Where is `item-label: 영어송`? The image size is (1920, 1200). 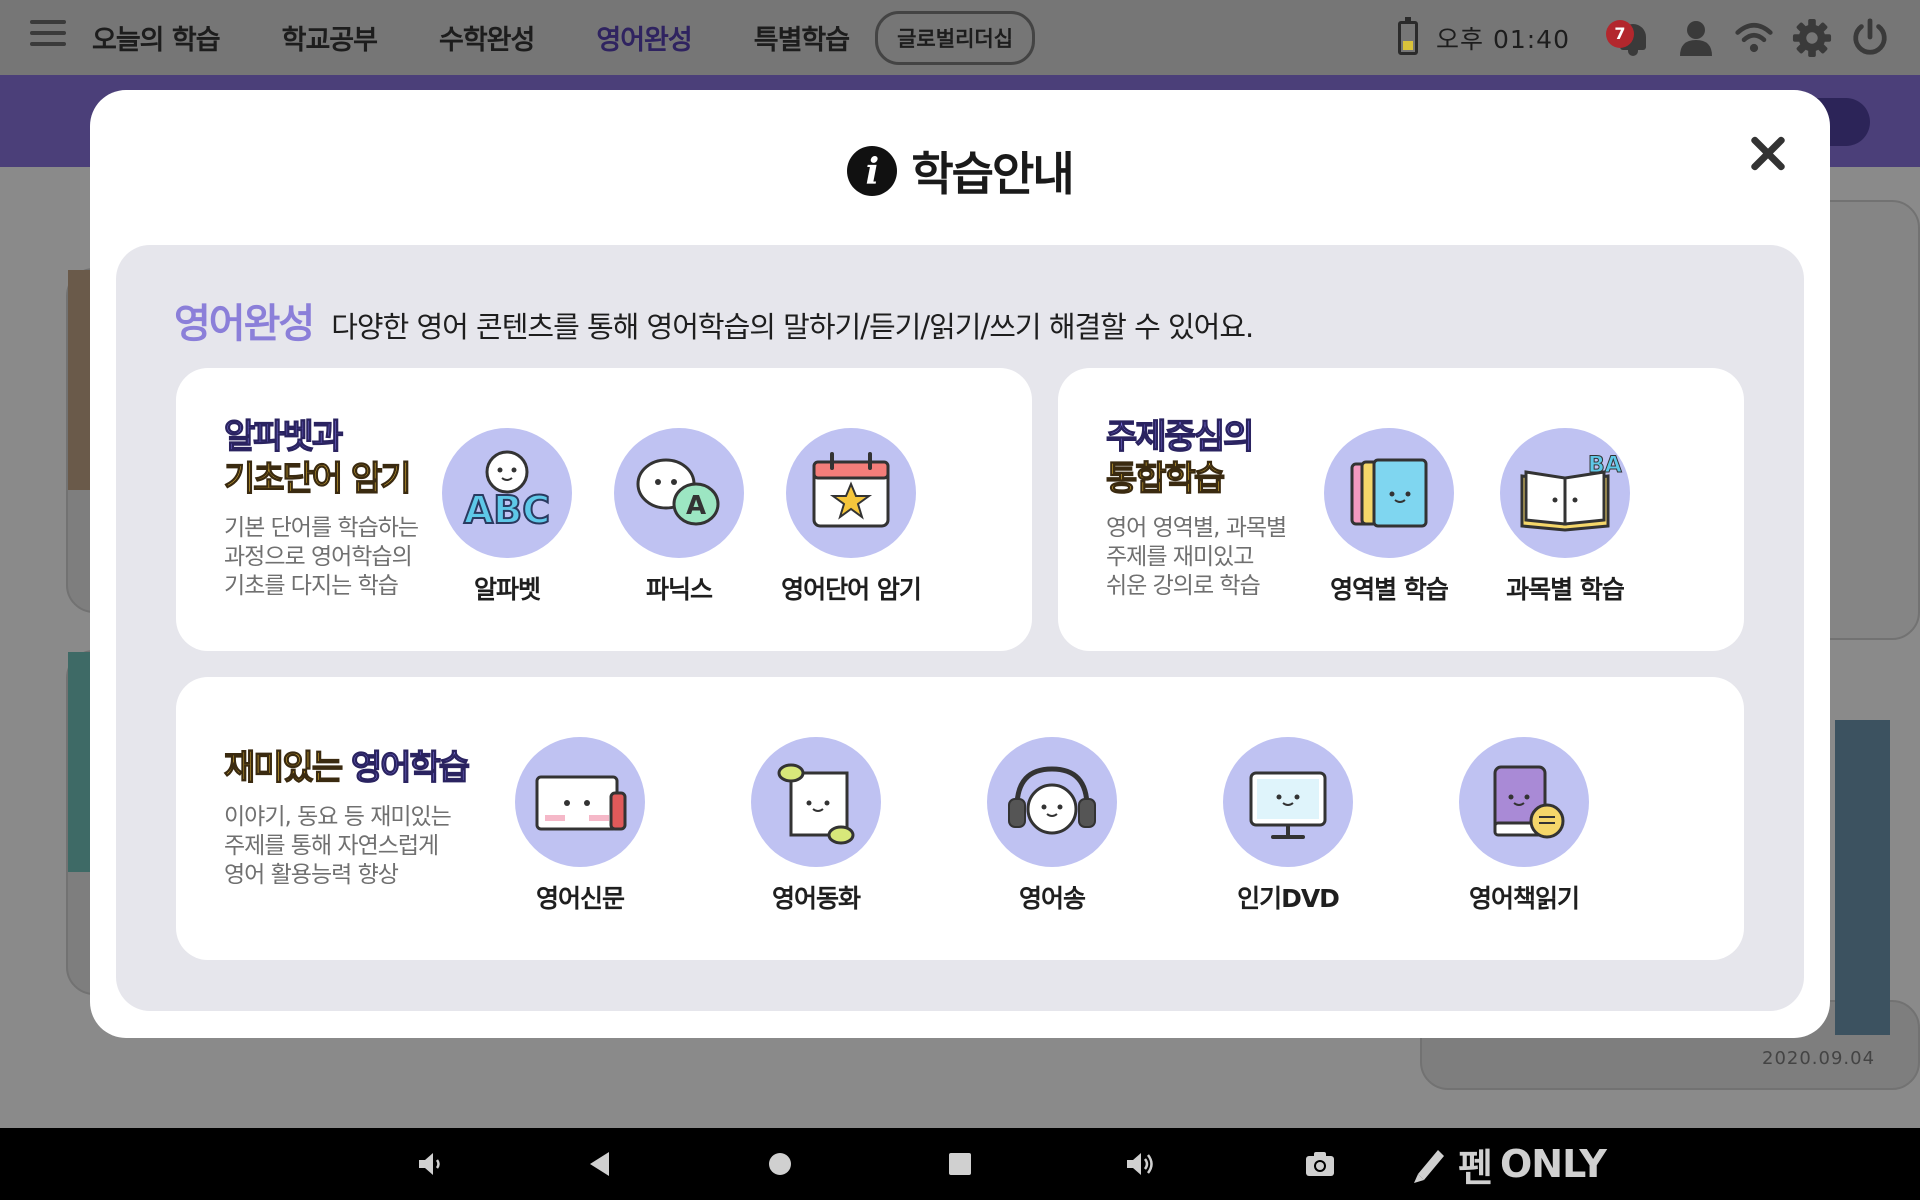
item-label: 영어송 is located at coordinates (1052, 898).